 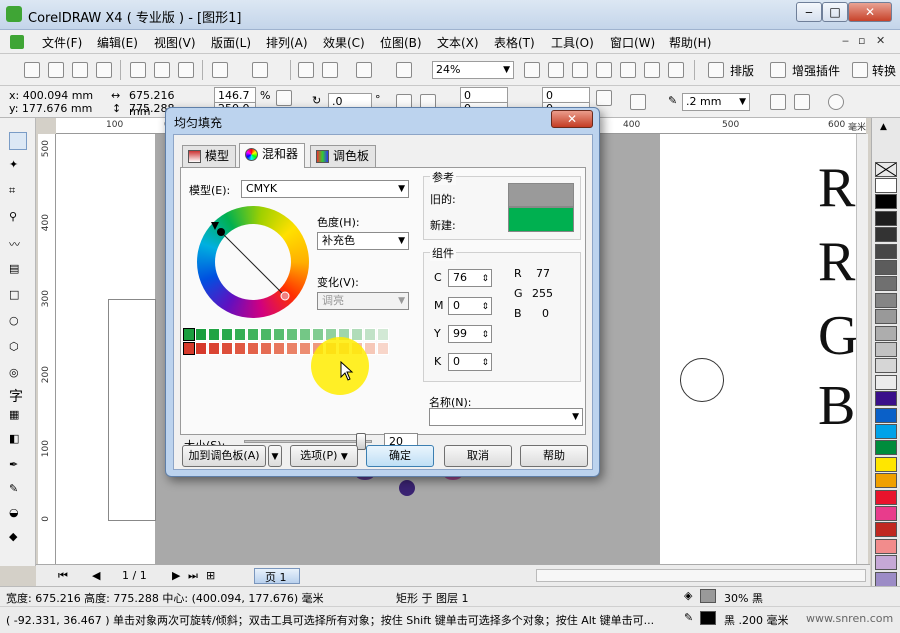 I want to click on ellipse-tool-icon: ○, so click(x=18, y=323).